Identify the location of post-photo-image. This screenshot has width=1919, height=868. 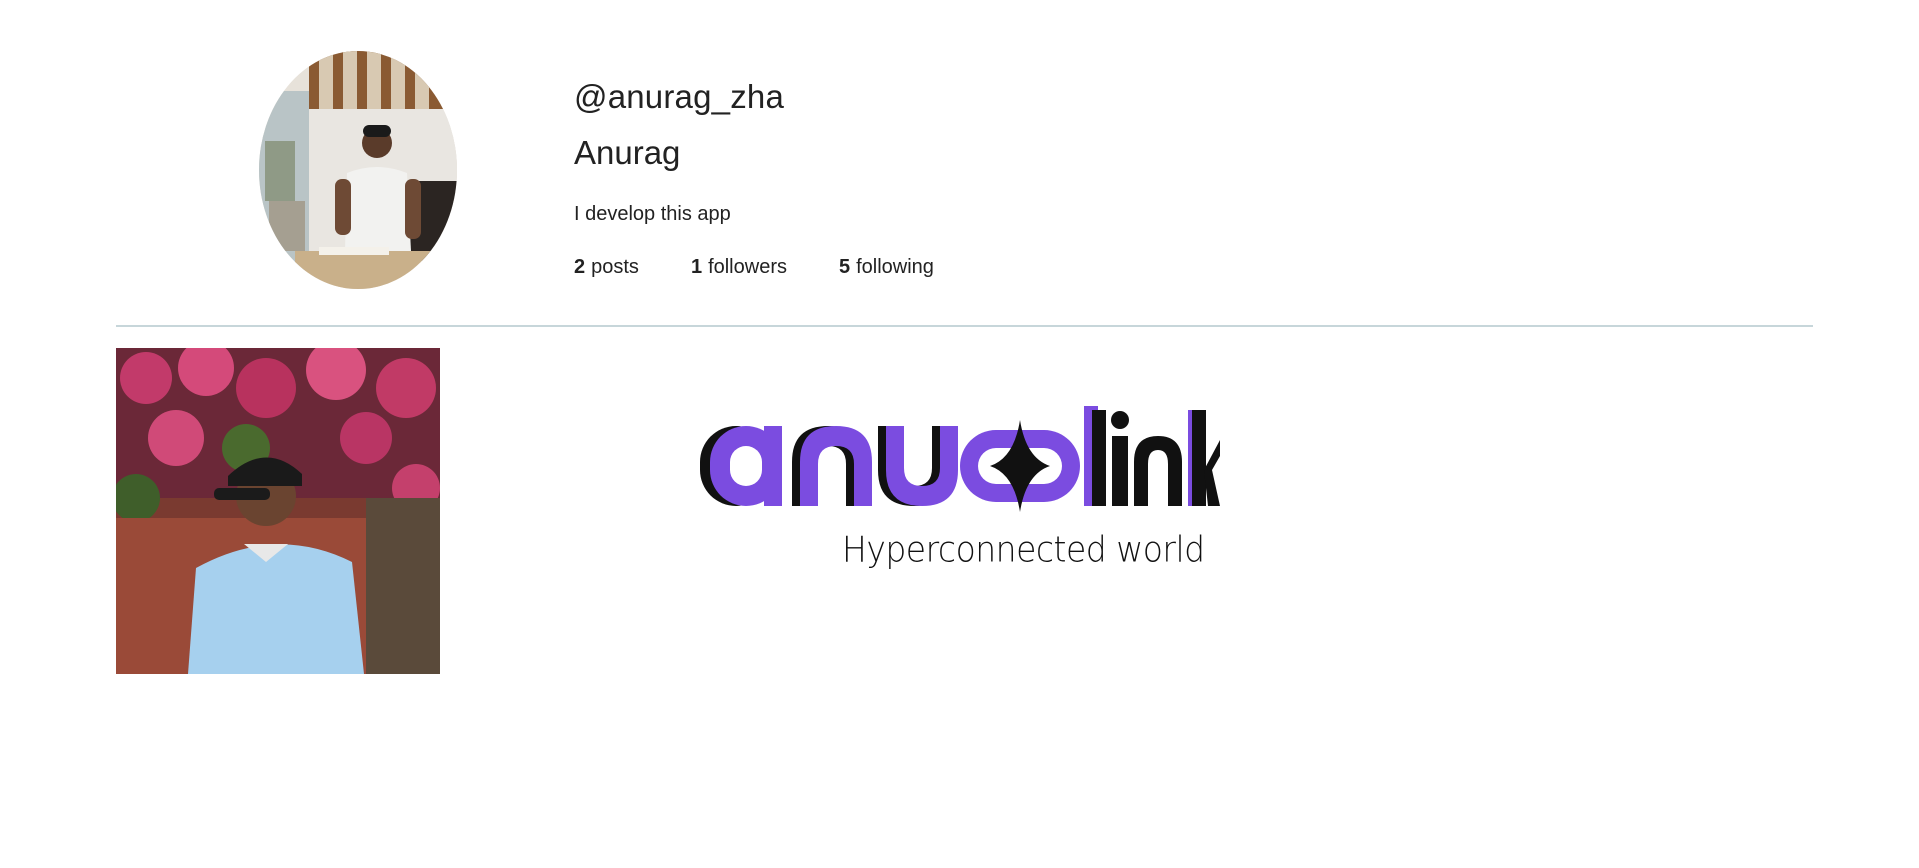
(278, 511).